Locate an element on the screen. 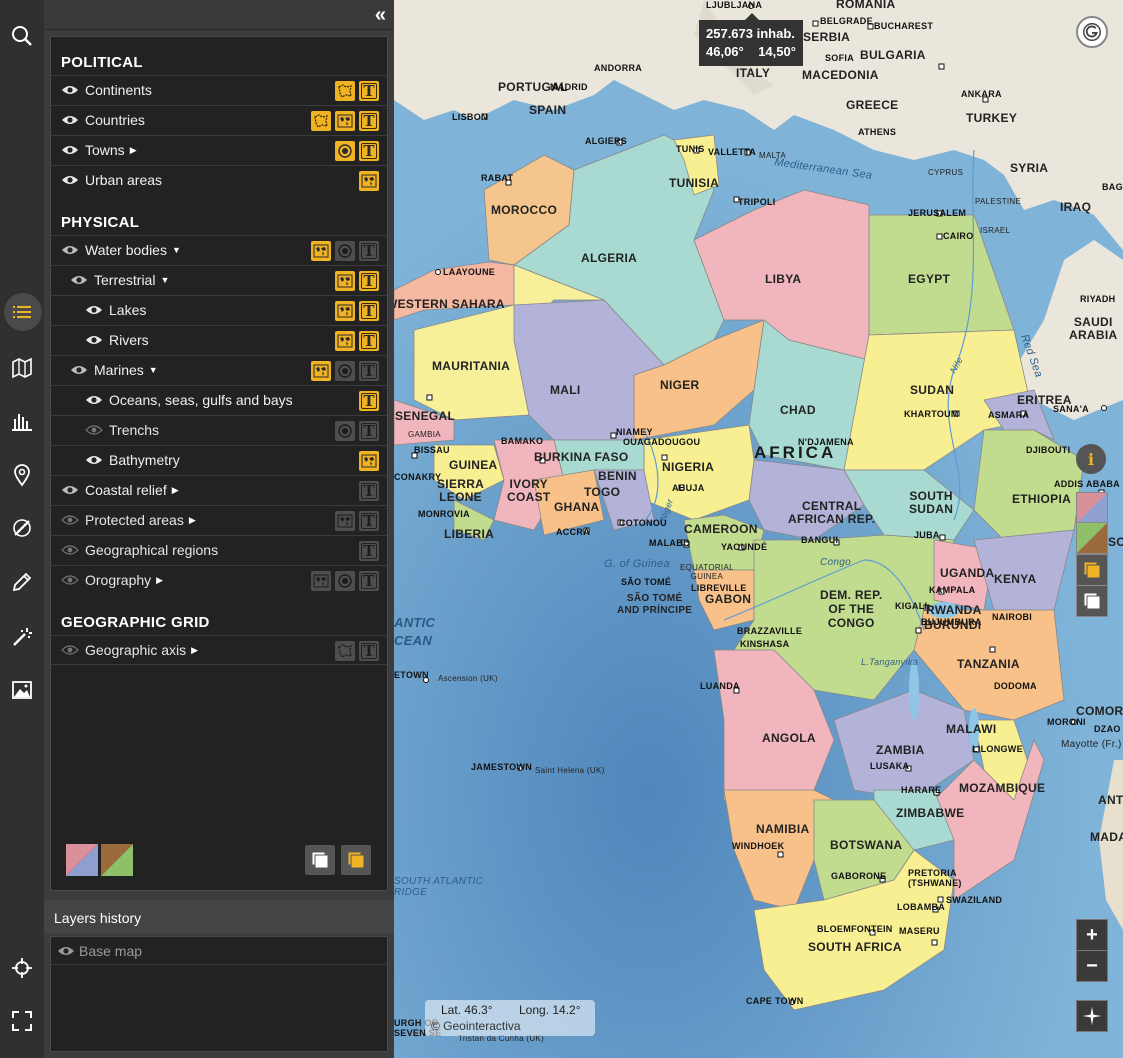 The width and height of the screenshot is (1123, 1058). locate-button is located at coordinates (22, 968).